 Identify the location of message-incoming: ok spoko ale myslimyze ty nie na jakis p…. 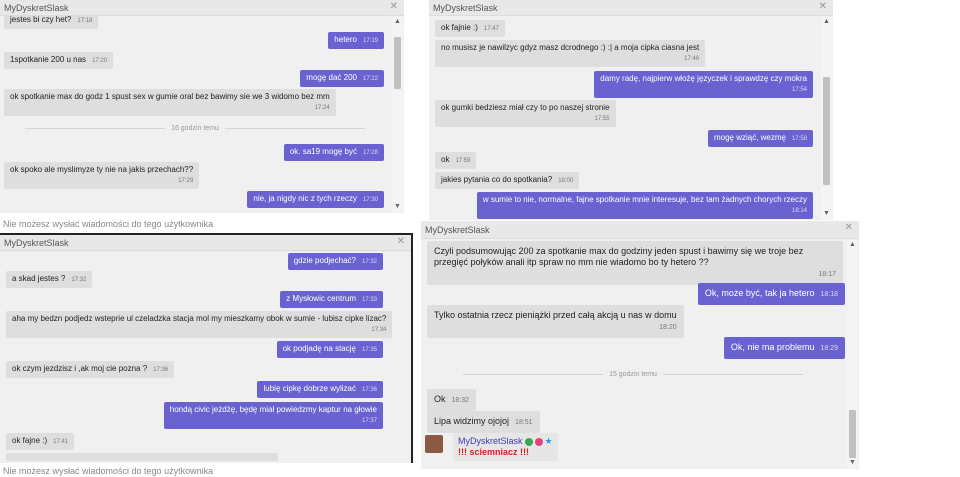
(102, 175).